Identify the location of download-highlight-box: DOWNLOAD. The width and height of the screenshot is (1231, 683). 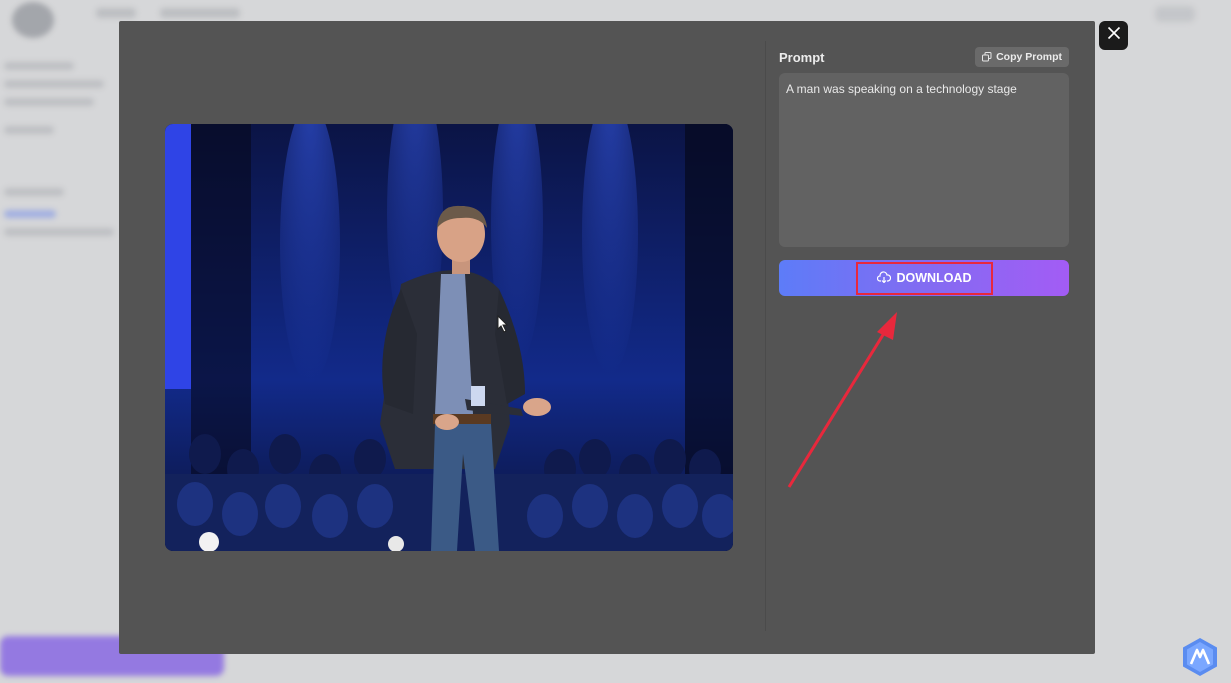
(924, 278).